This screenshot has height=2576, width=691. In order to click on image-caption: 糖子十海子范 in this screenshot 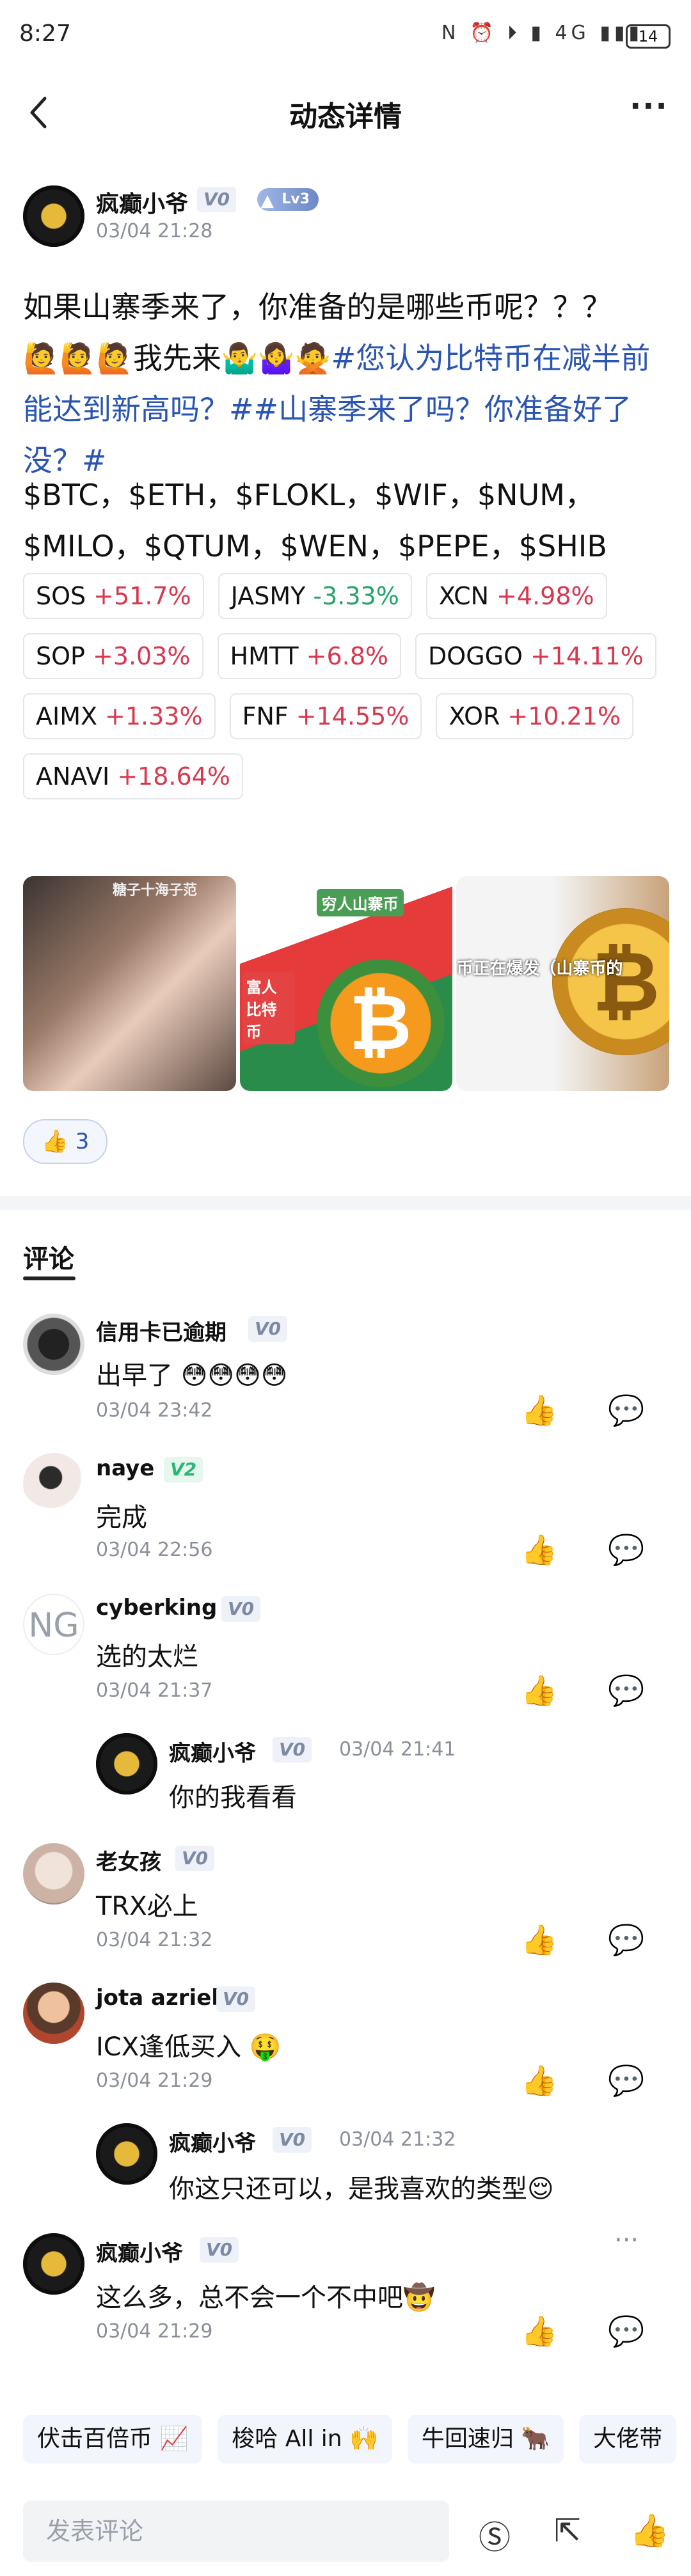, I will do `click(155, 891)`.